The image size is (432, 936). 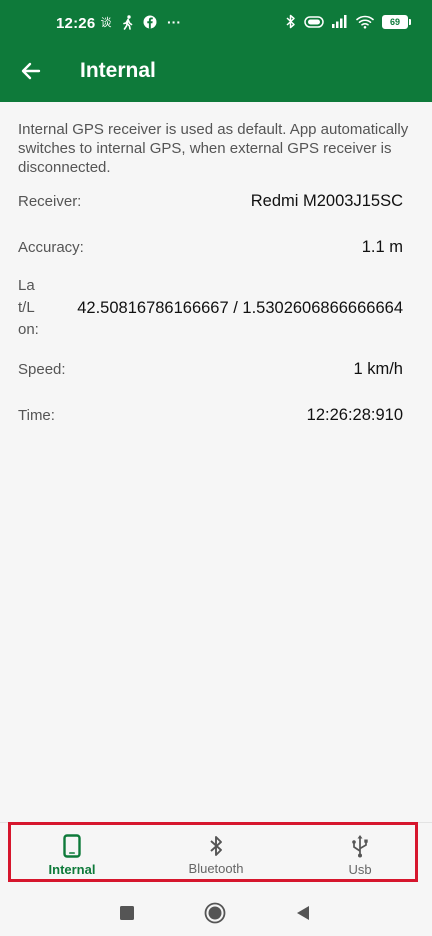 What do you see at coordinates (216, 75) in the screenshot?
I see `app-bar: Internal` at bounding box center [216, 75].